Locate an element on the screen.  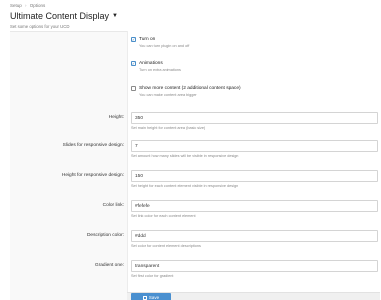
save-button: Save is located at coordinates (151, 296).